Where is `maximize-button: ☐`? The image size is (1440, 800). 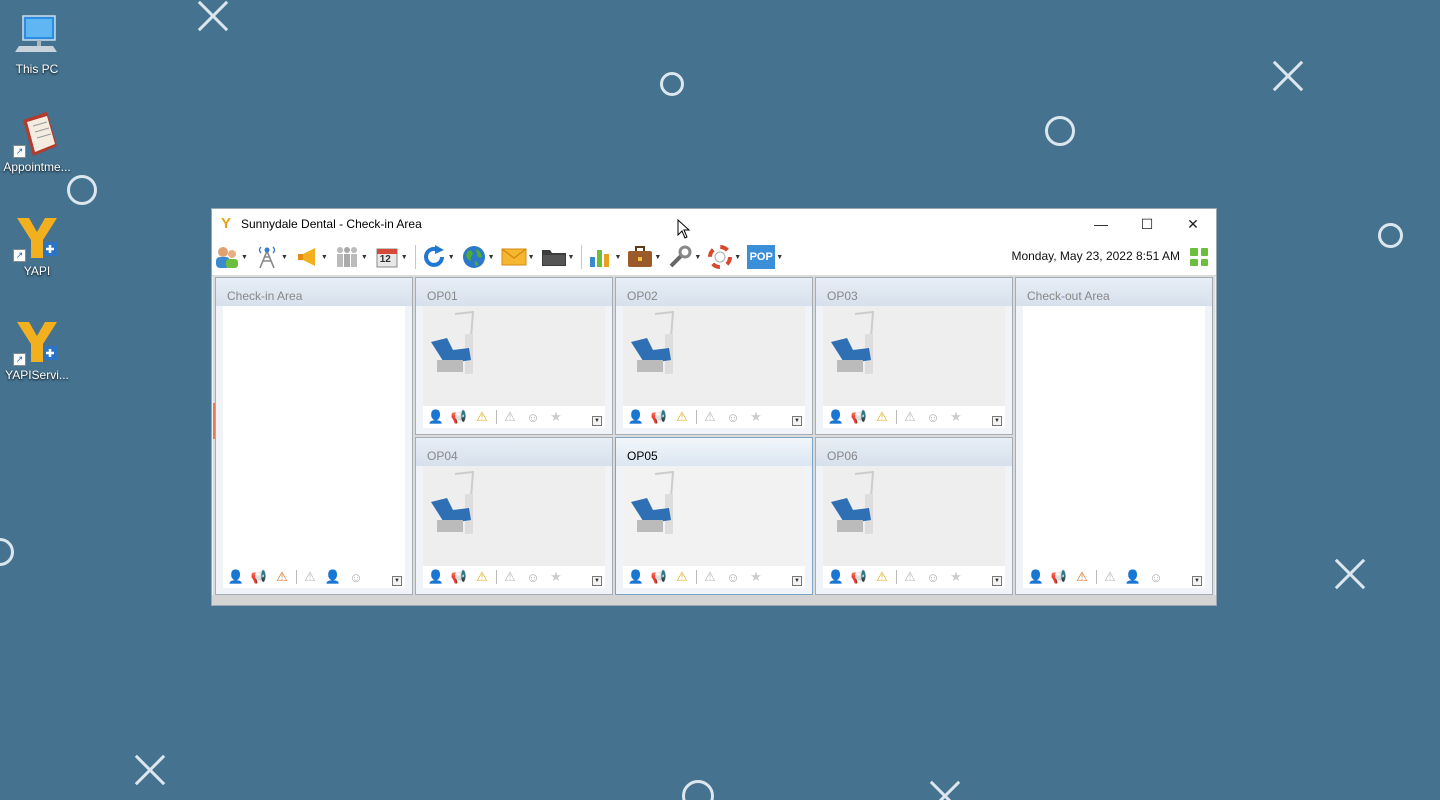 maximize-button: ☐ is located at coordinates (1147, 224).